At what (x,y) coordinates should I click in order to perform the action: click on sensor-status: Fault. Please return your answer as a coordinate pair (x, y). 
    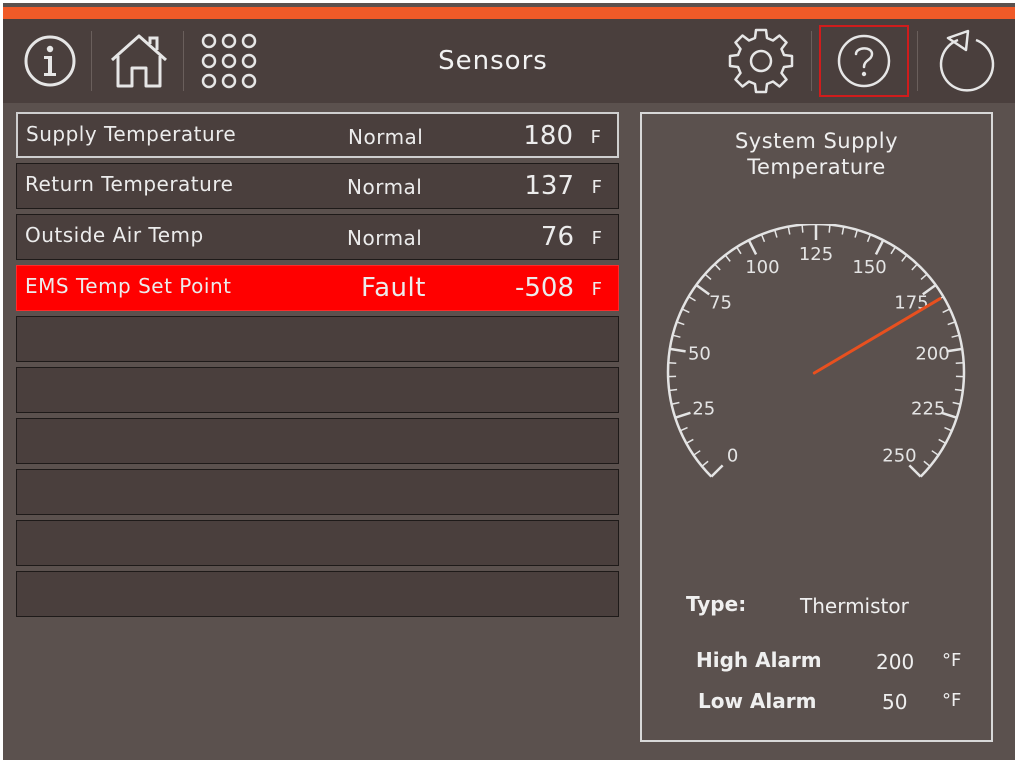
    Looking at the image, I should click on (393, 288).